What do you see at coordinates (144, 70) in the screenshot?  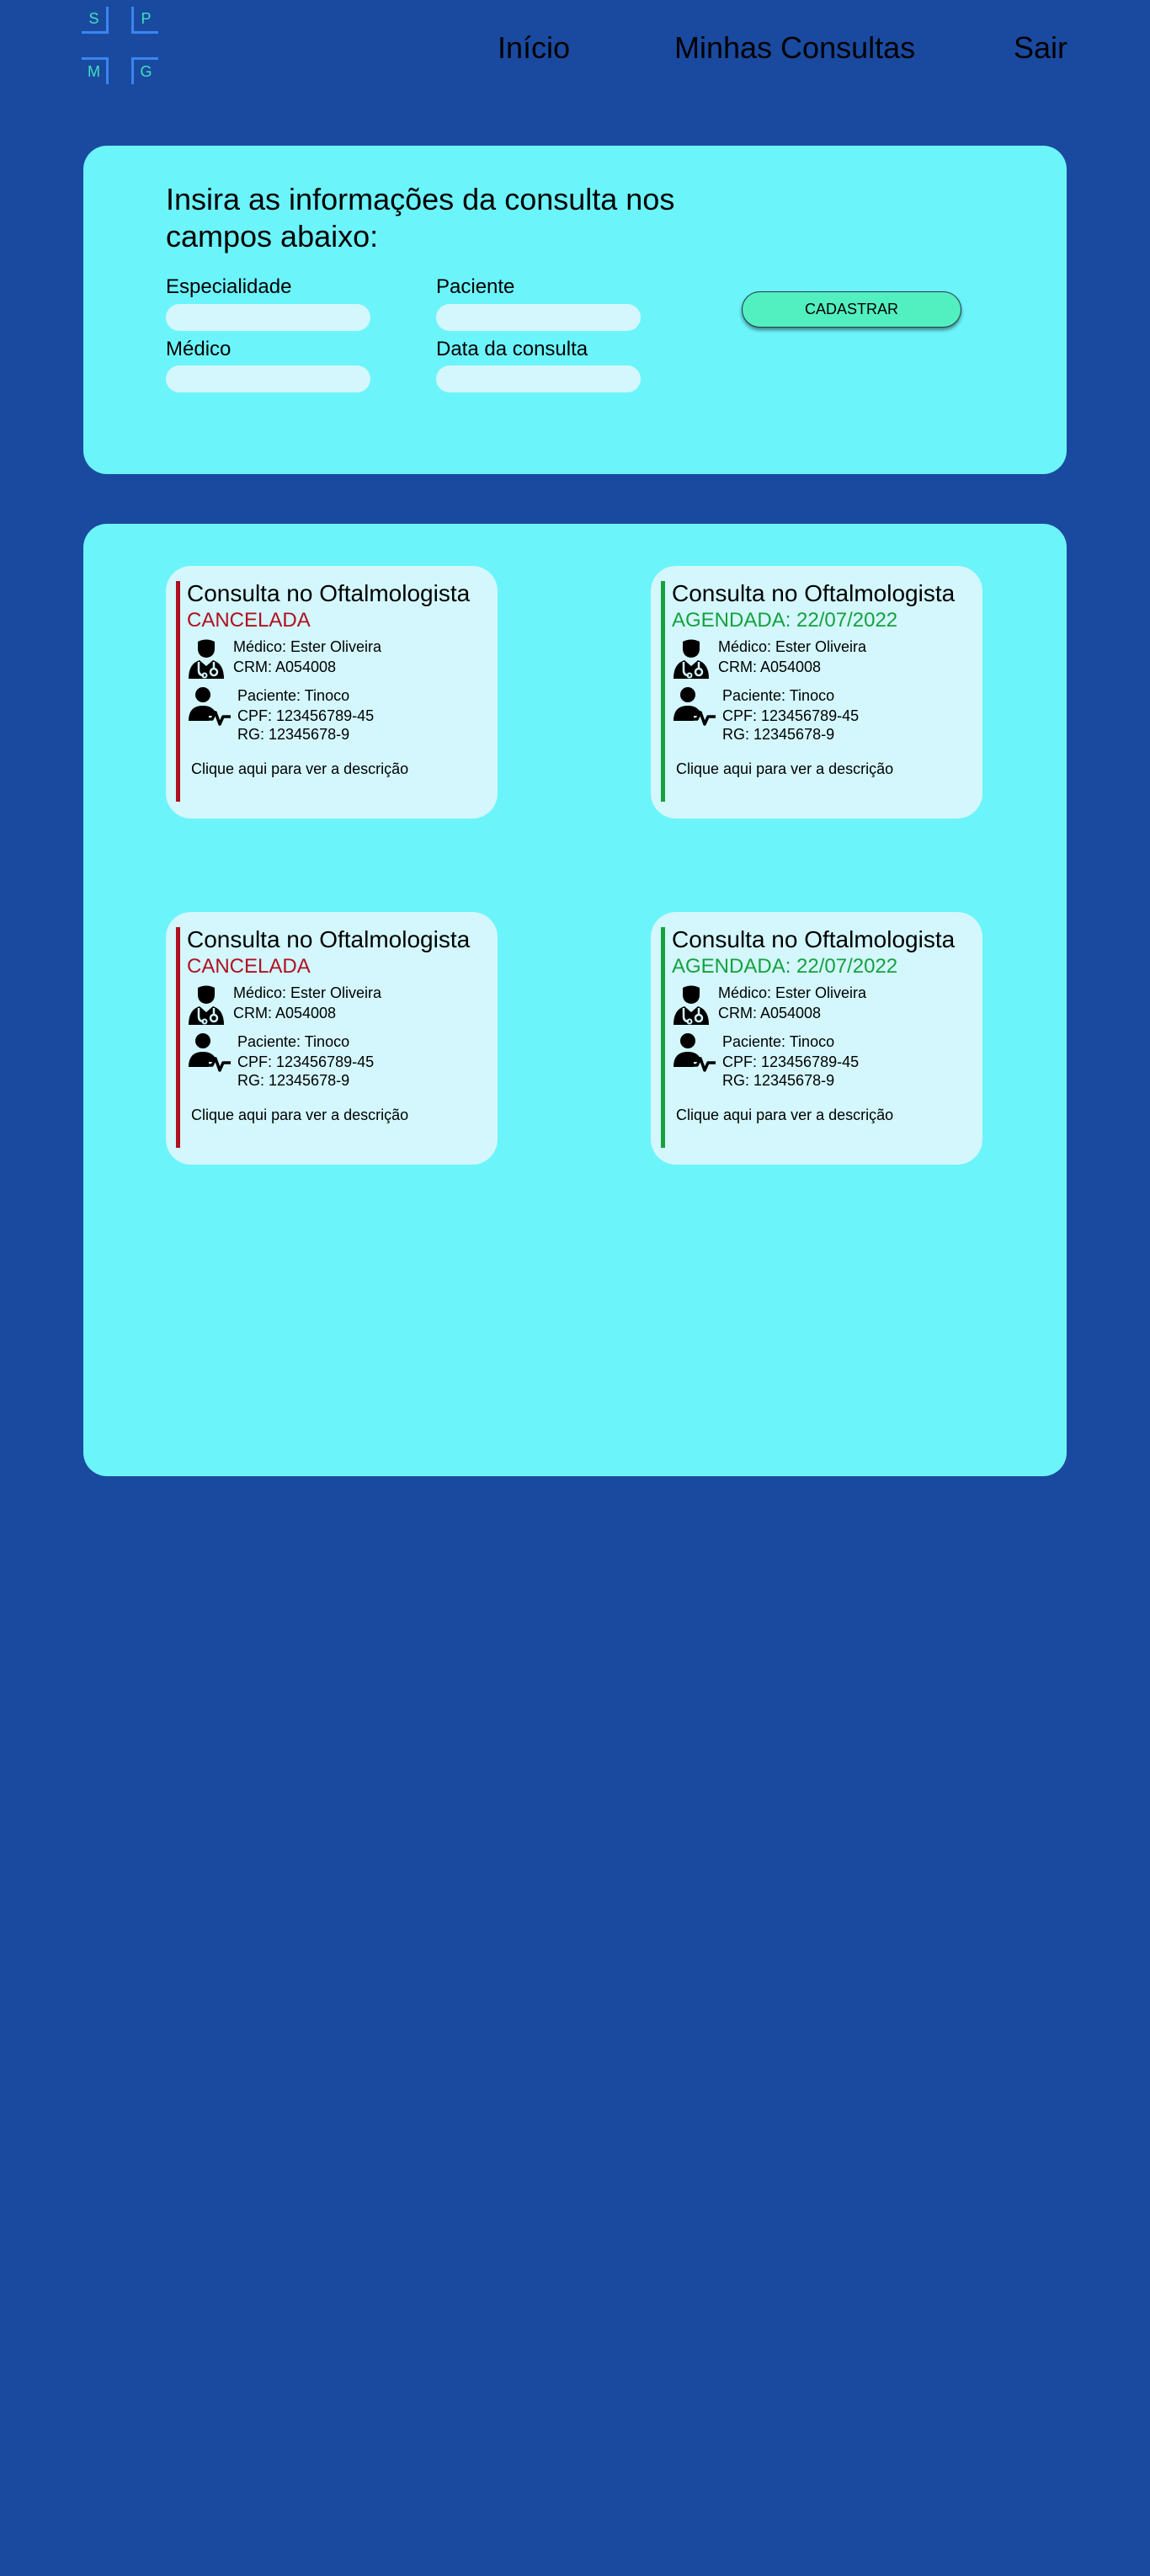 I see `logo-letter-g: G` at bounding box center [144, 70].